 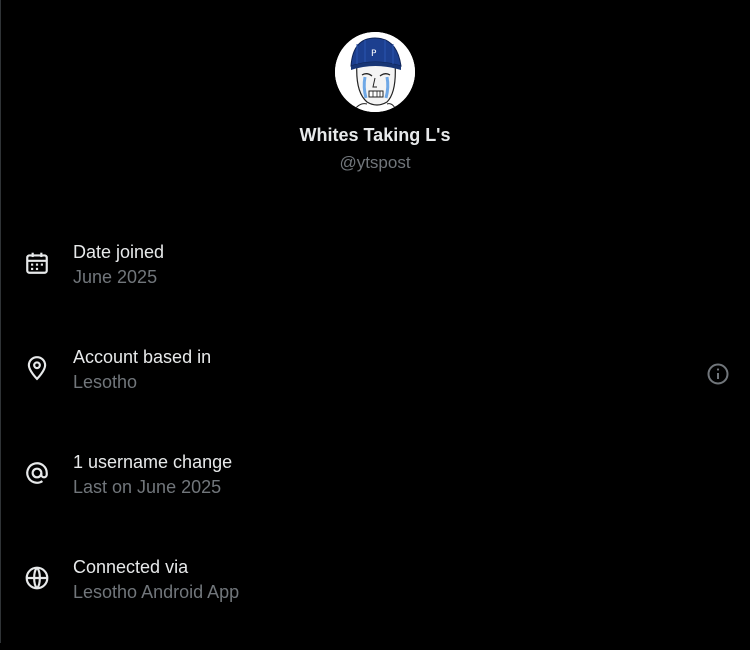 What do you see at coordinates (37, 473) in the screenshot?
I see `at-sign-icon` at bounding box center [37, 473].